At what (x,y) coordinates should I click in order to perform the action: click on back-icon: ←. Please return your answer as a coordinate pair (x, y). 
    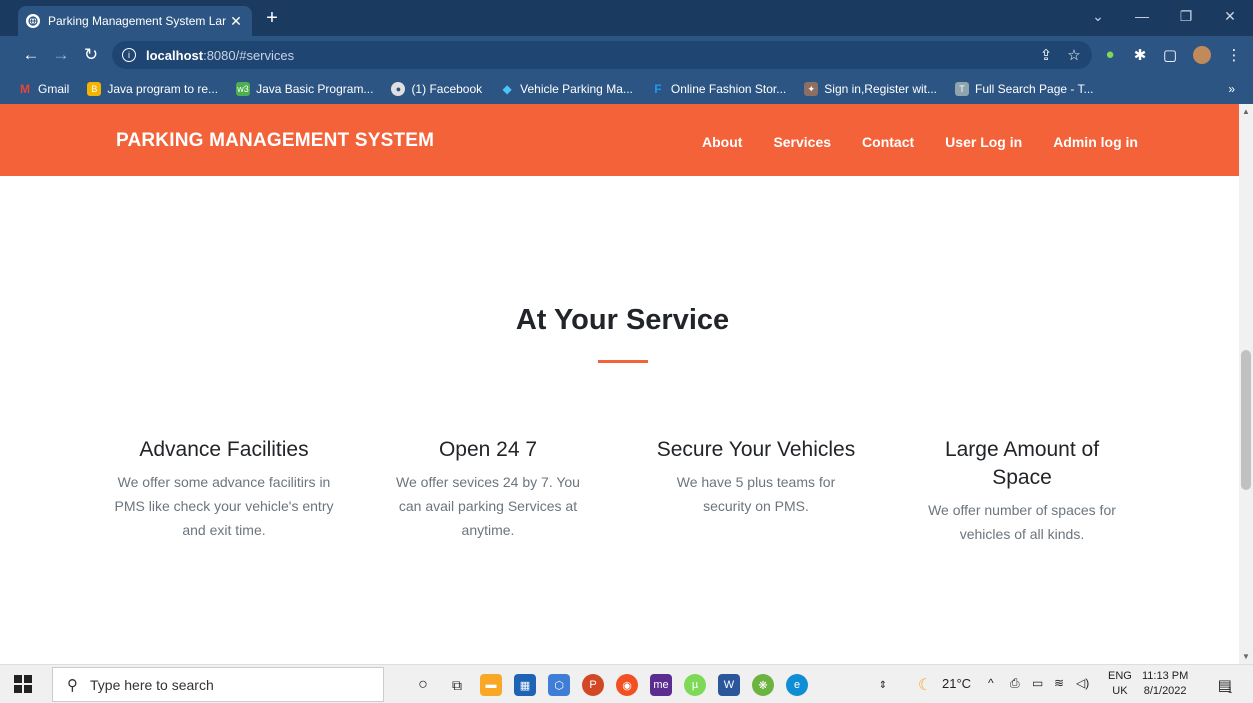
    Looking at the image, I should click on (31, 55).